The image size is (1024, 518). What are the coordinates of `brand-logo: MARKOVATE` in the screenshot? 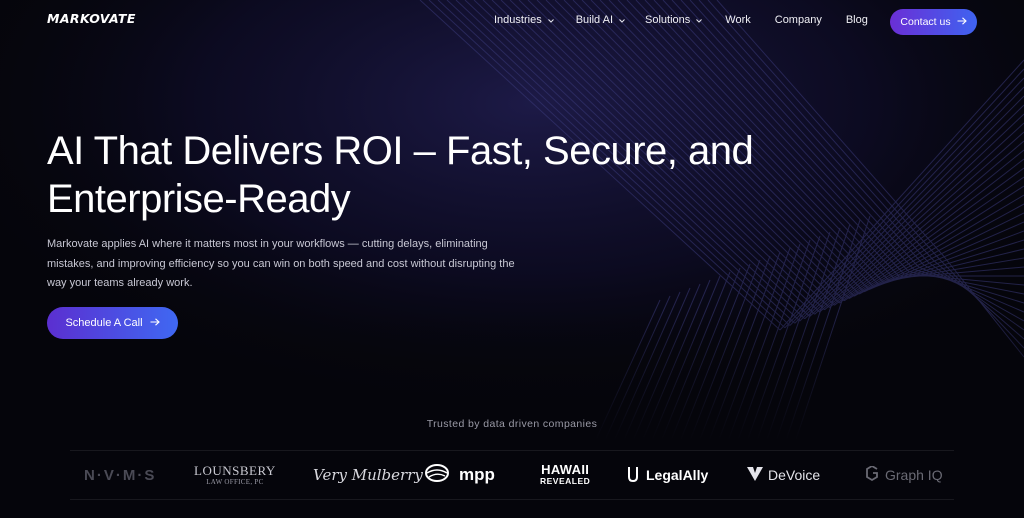 It's located at (91, 18).